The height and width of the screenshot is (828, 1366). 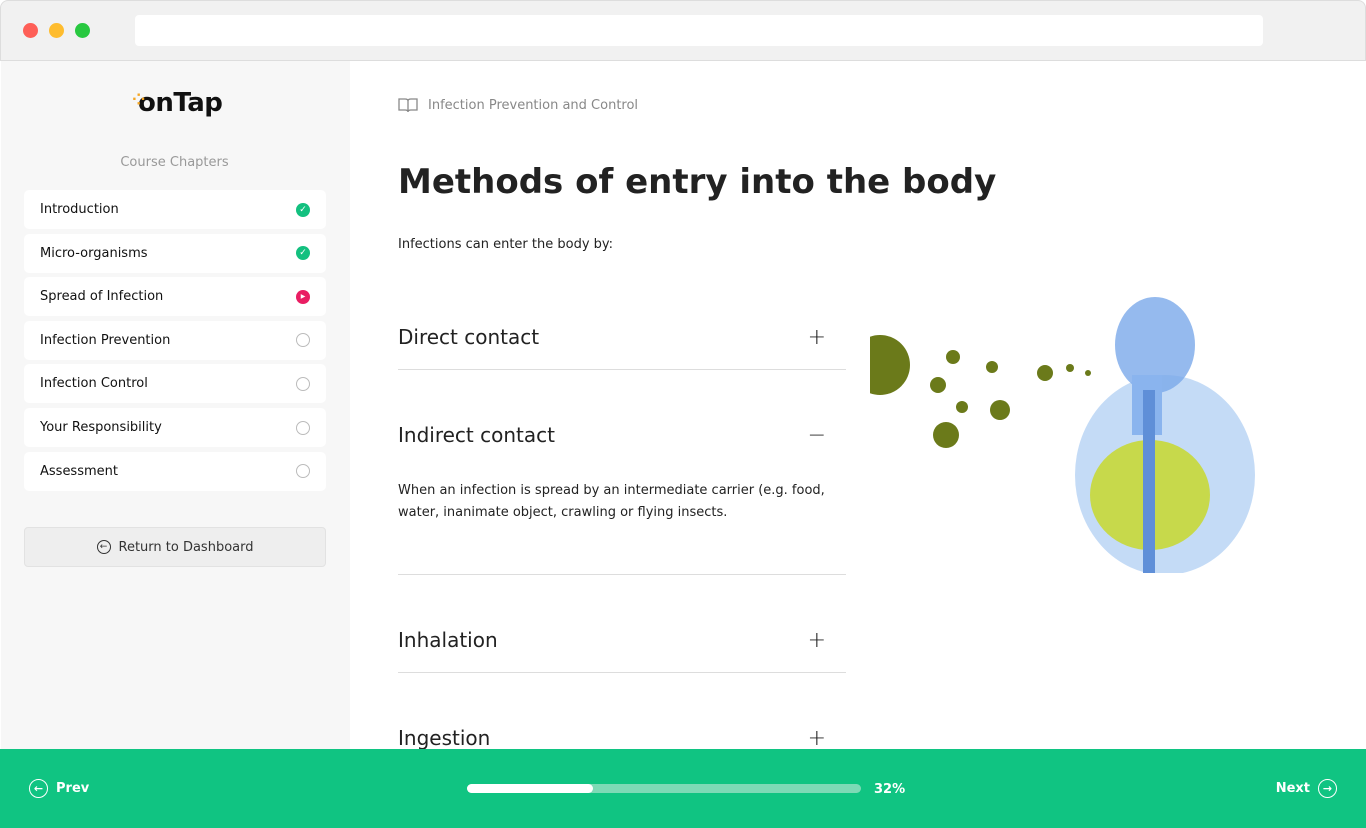 I want to click on accordion-item: Inhalation +, so click(x=622, y=650).